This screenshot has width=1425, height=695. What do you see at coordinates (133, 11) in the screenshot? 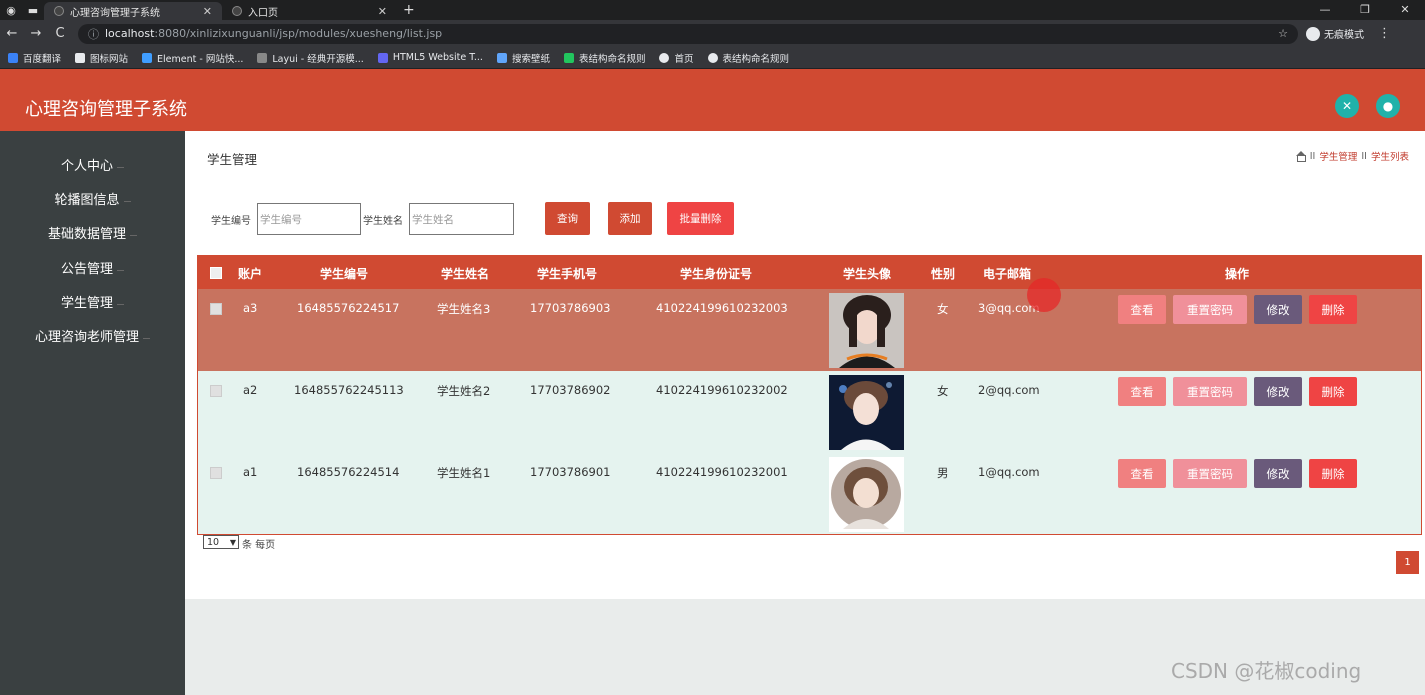
I see `browser-tab-active: 心理咨询管理子系统 ✕` at bounding box center [133, 11].